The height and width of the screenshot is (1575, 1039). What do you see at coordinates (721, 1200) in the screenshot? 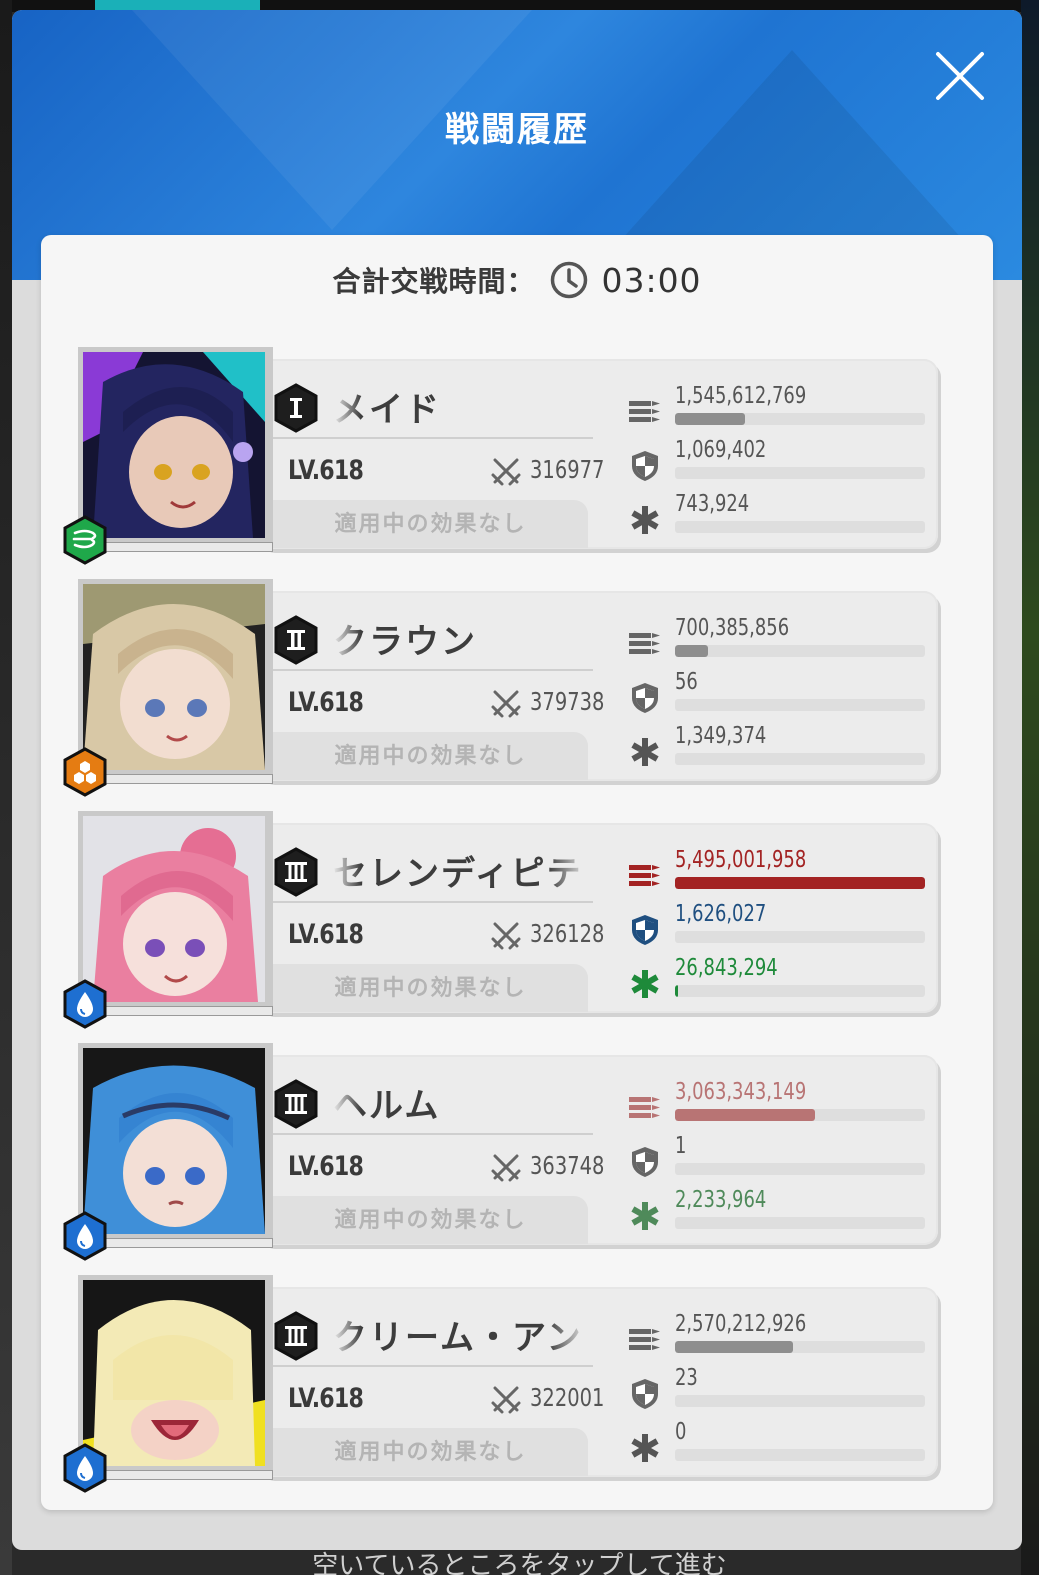
I see `heal-value: 2,233,964` at bounding box center [721, 1200].